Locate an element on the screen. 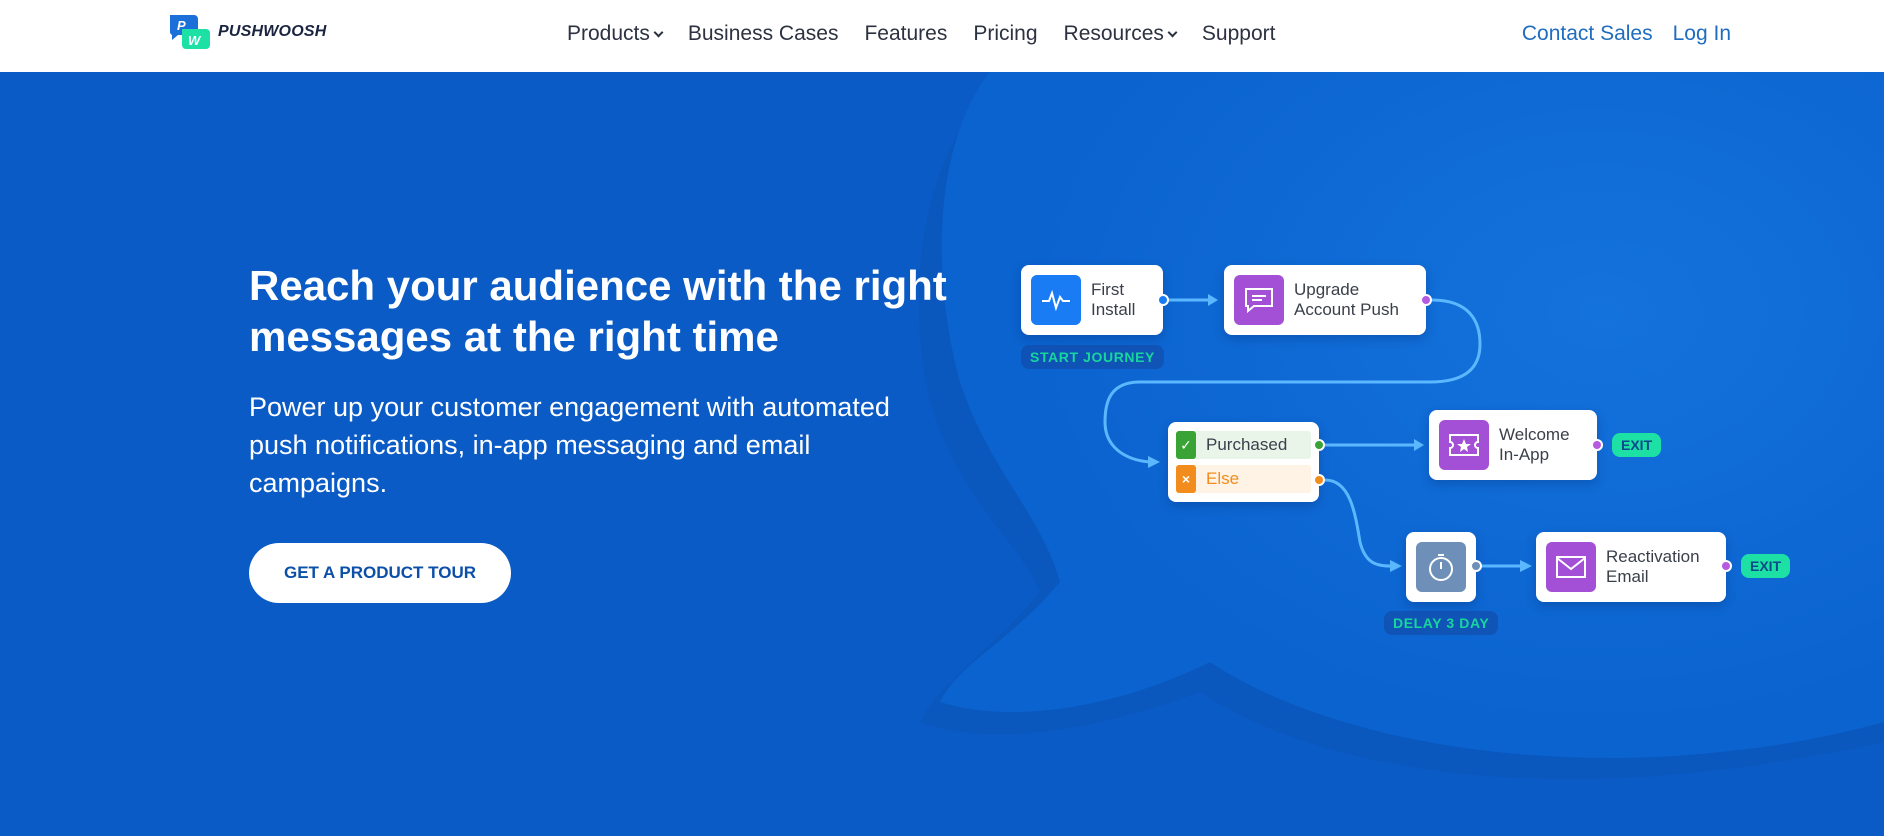 The width and height of the screenshot is (1884, 836). else-row: × Else is located at coordinates (1243, 479).